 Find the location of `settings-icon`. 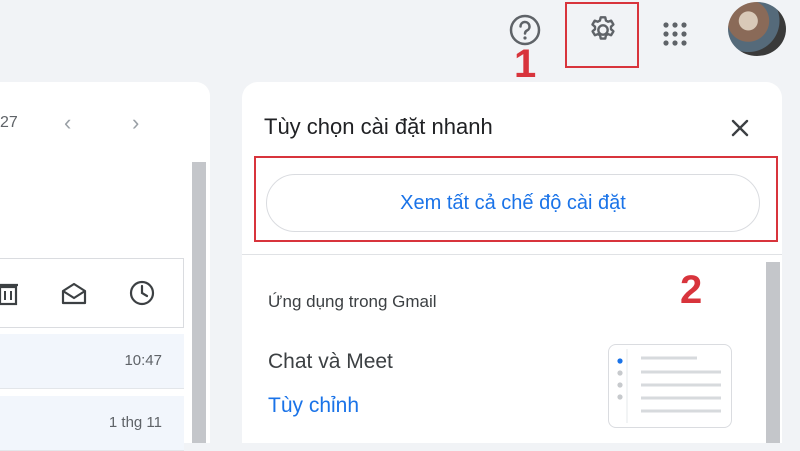

settings-icon is located at coordinates (603, 30).